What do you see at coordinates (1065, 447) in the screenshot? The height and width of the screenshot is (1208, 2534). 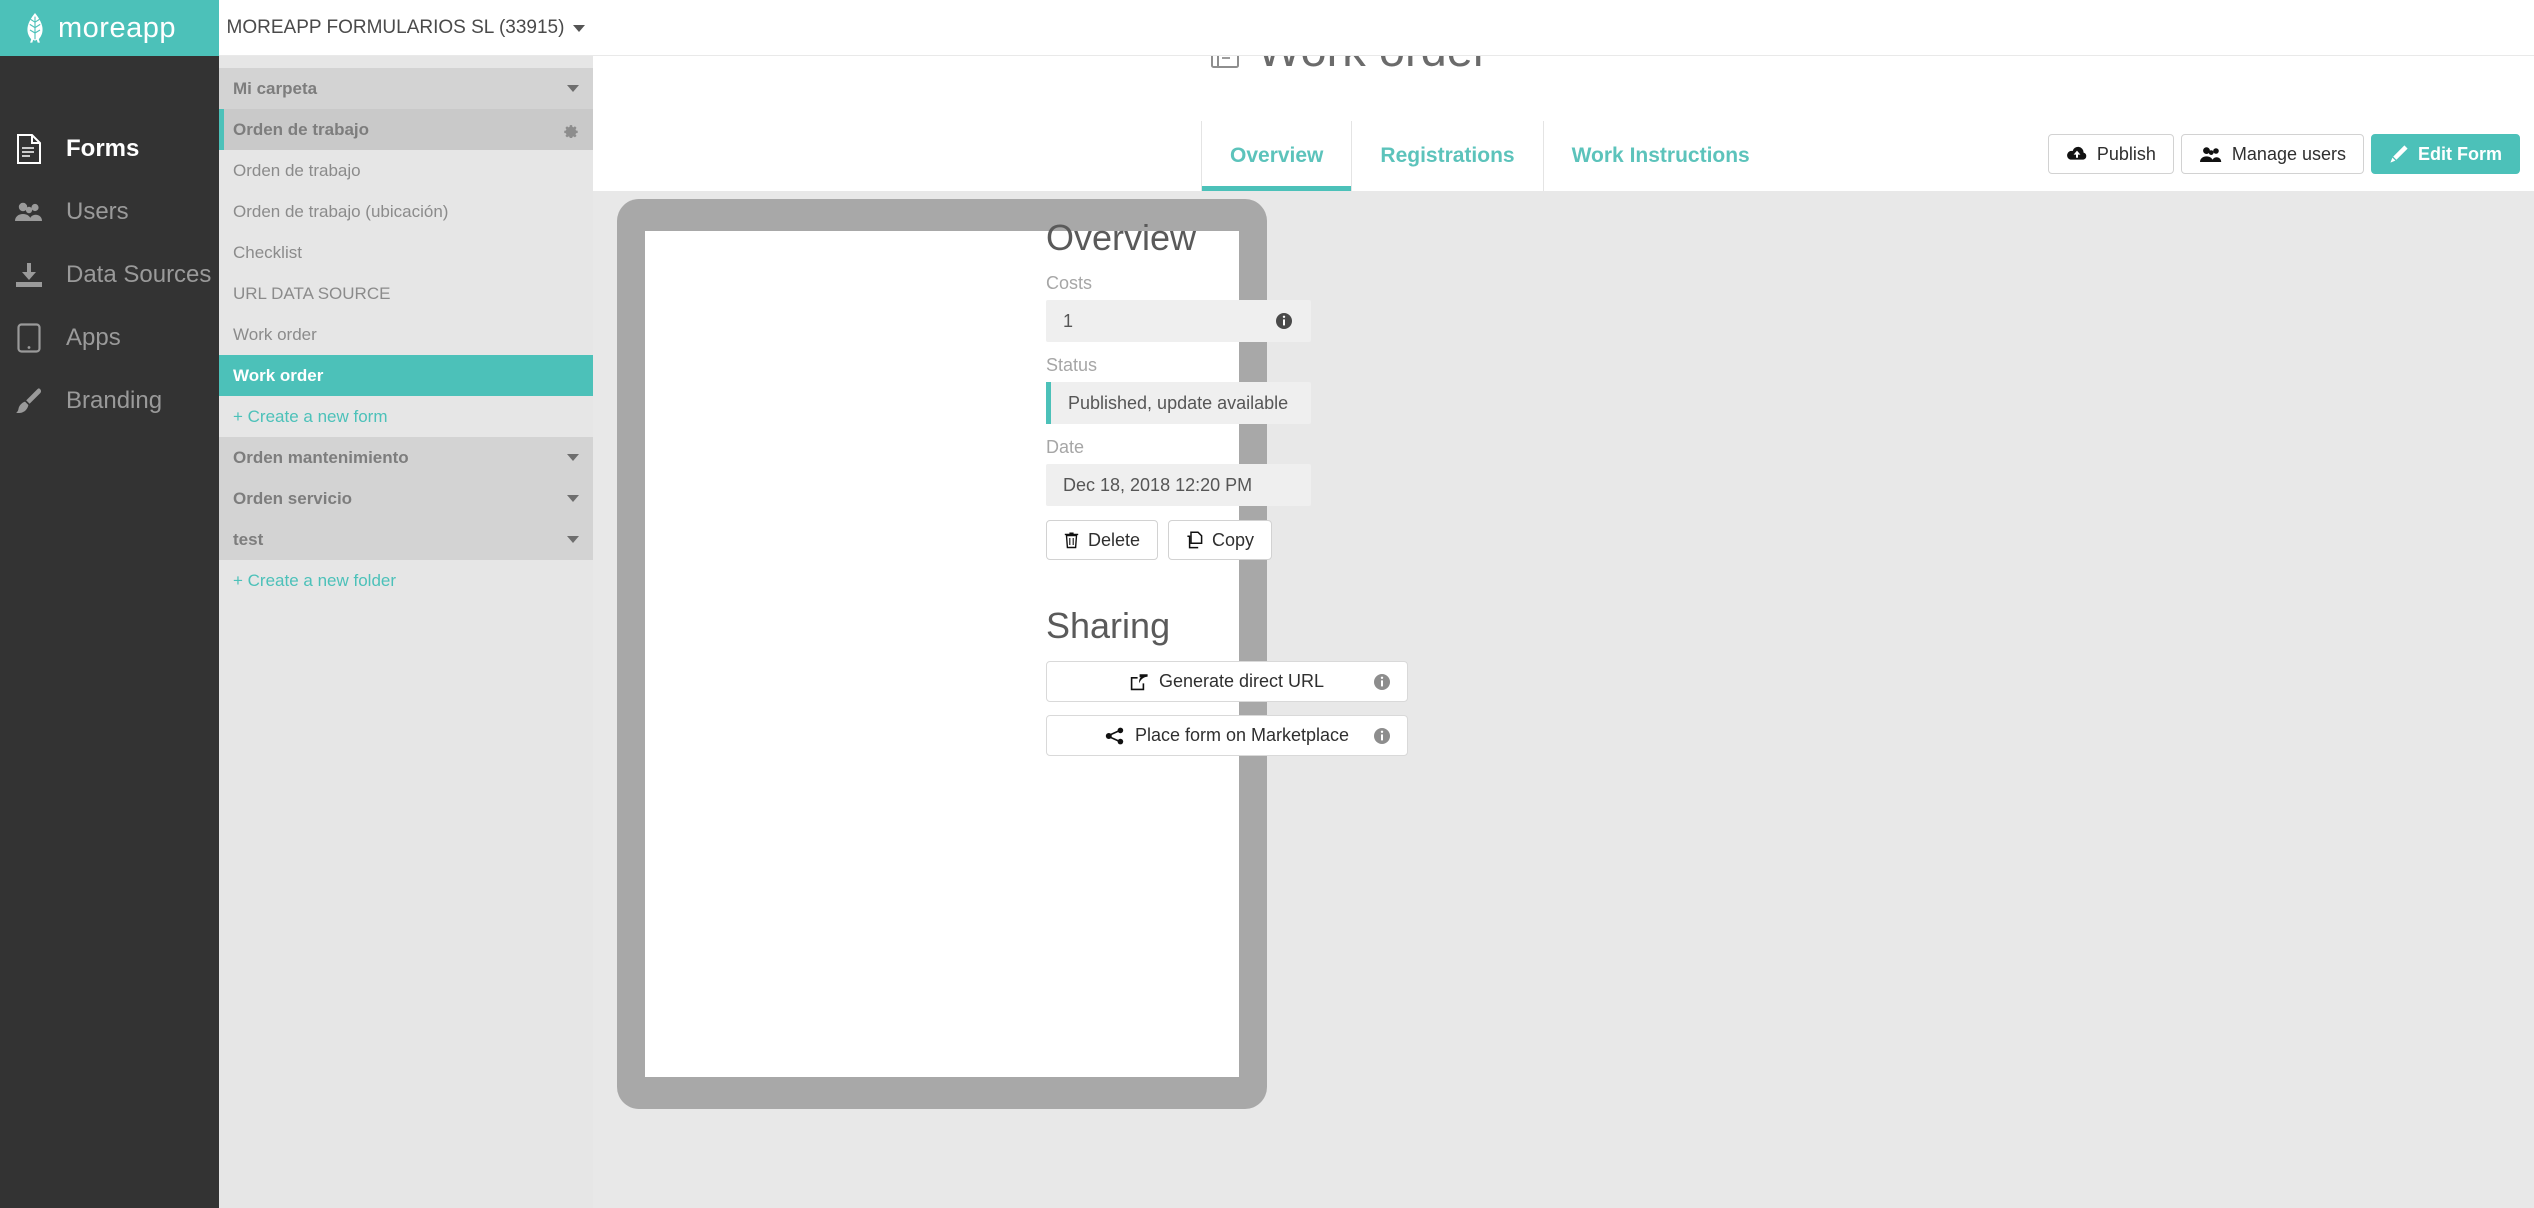 I see `date-label: Date` at bounding box center [1065, 447].